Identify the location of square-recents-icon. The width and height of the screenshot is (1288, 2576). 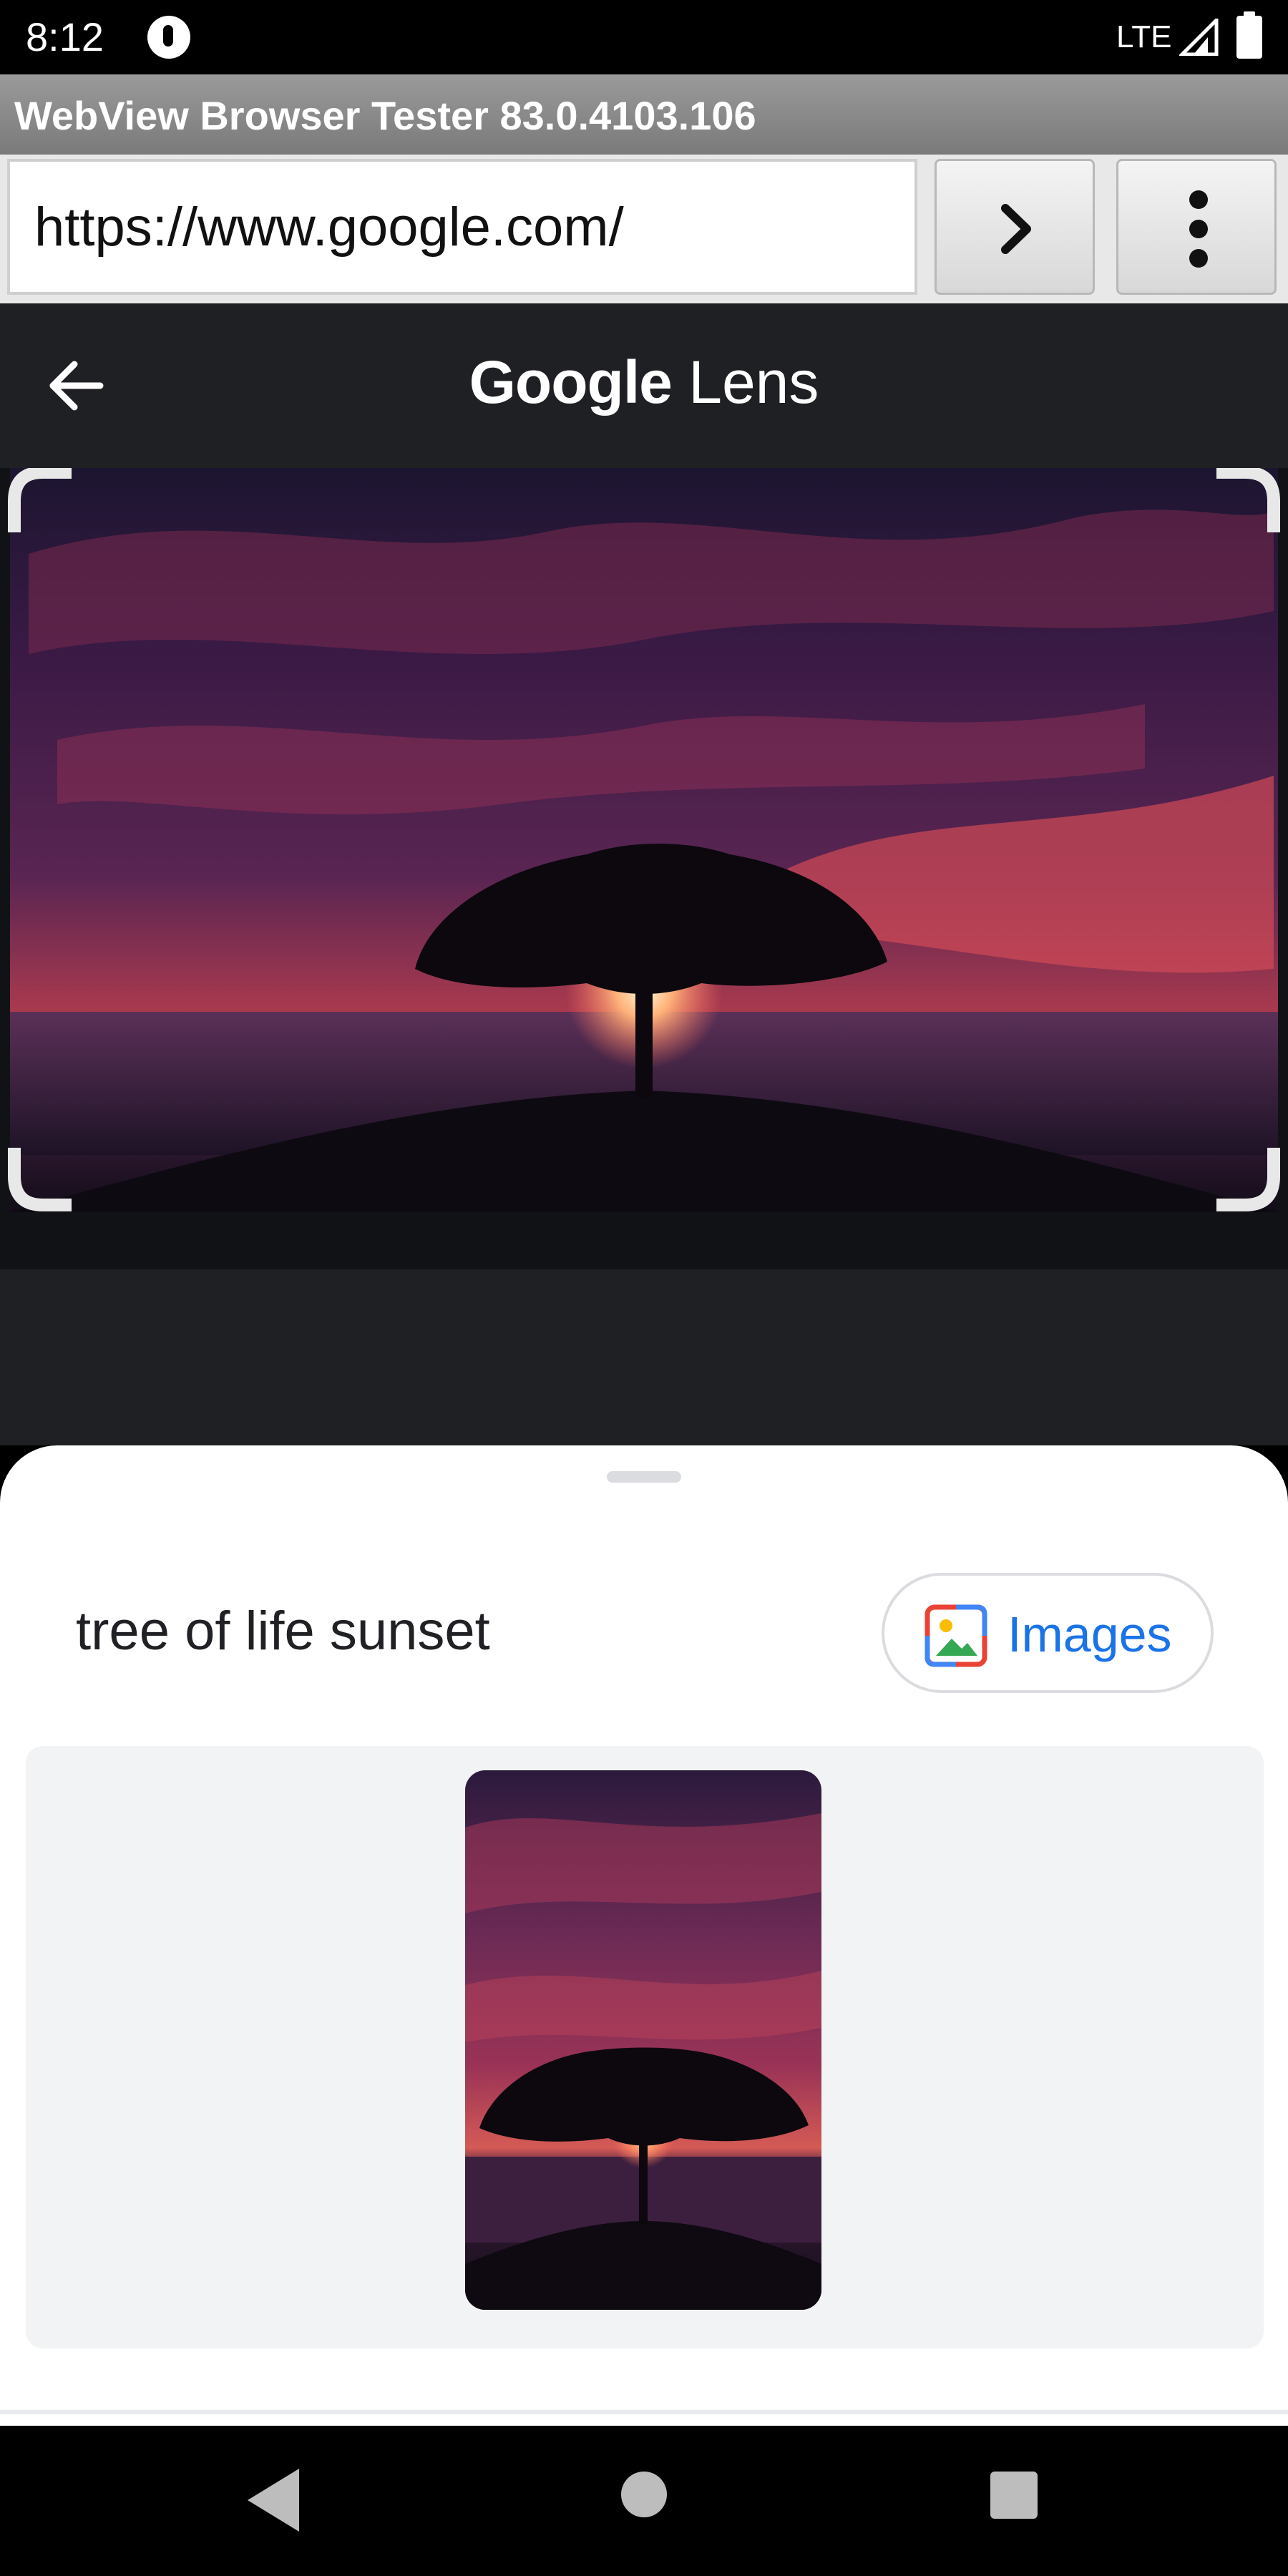
(1014, 2495).